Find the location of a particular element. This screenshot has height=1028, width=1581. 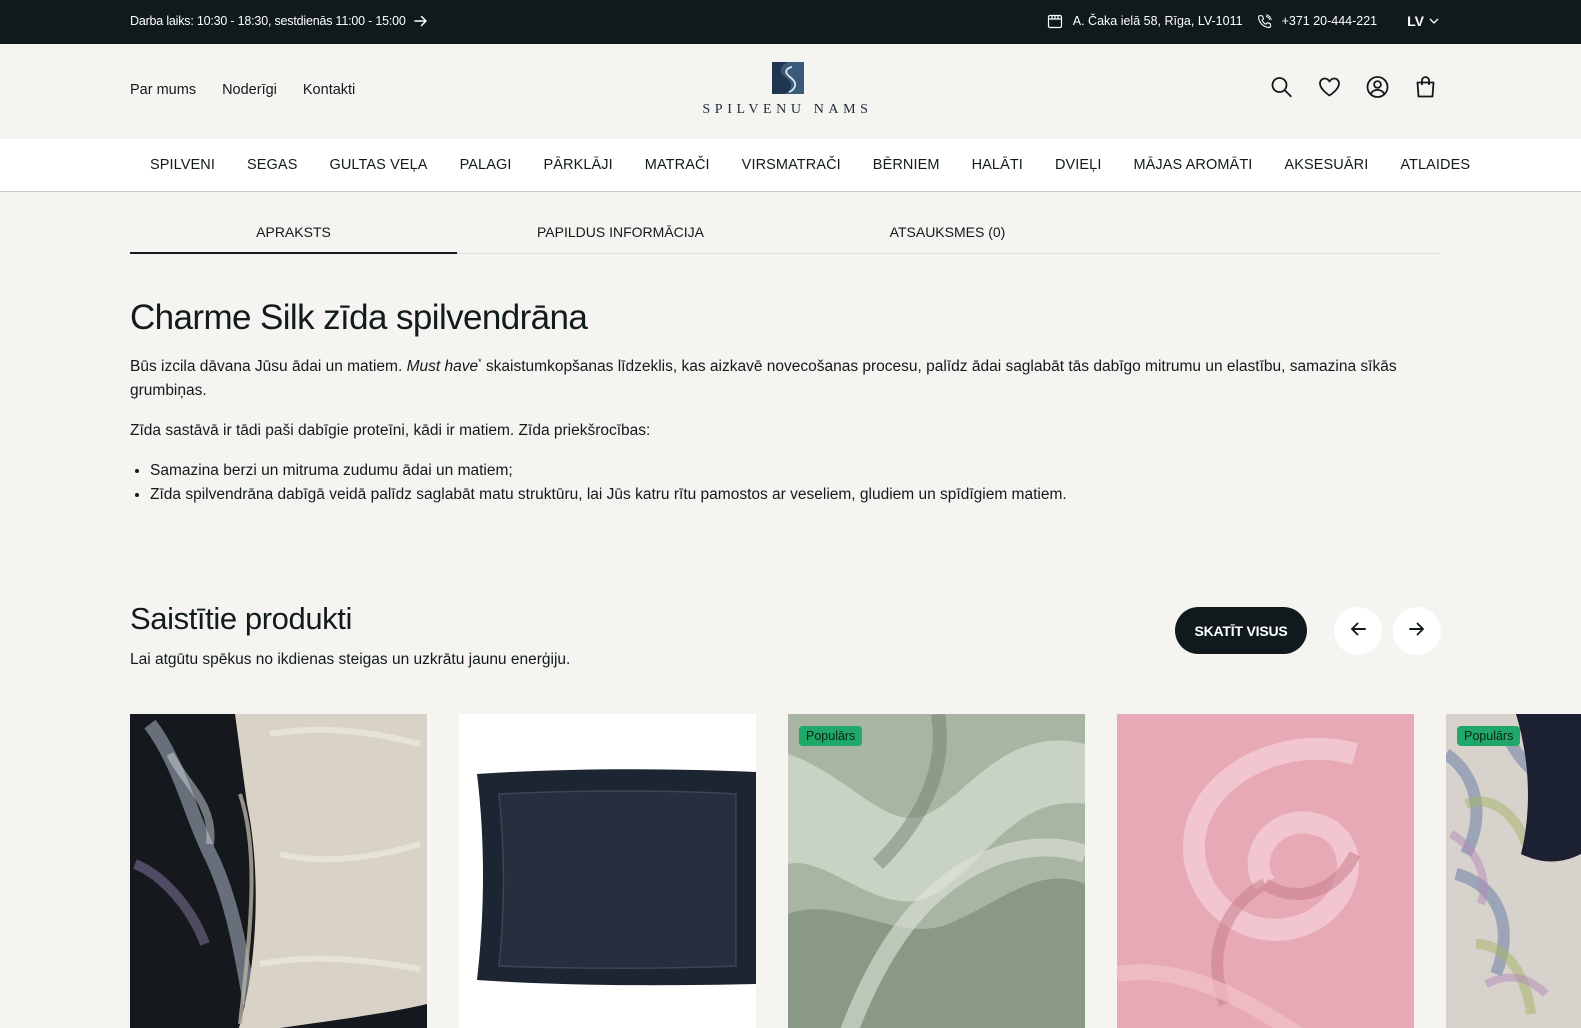

nav-item-halati: HALĀTI is located at coordinates (997, 165).